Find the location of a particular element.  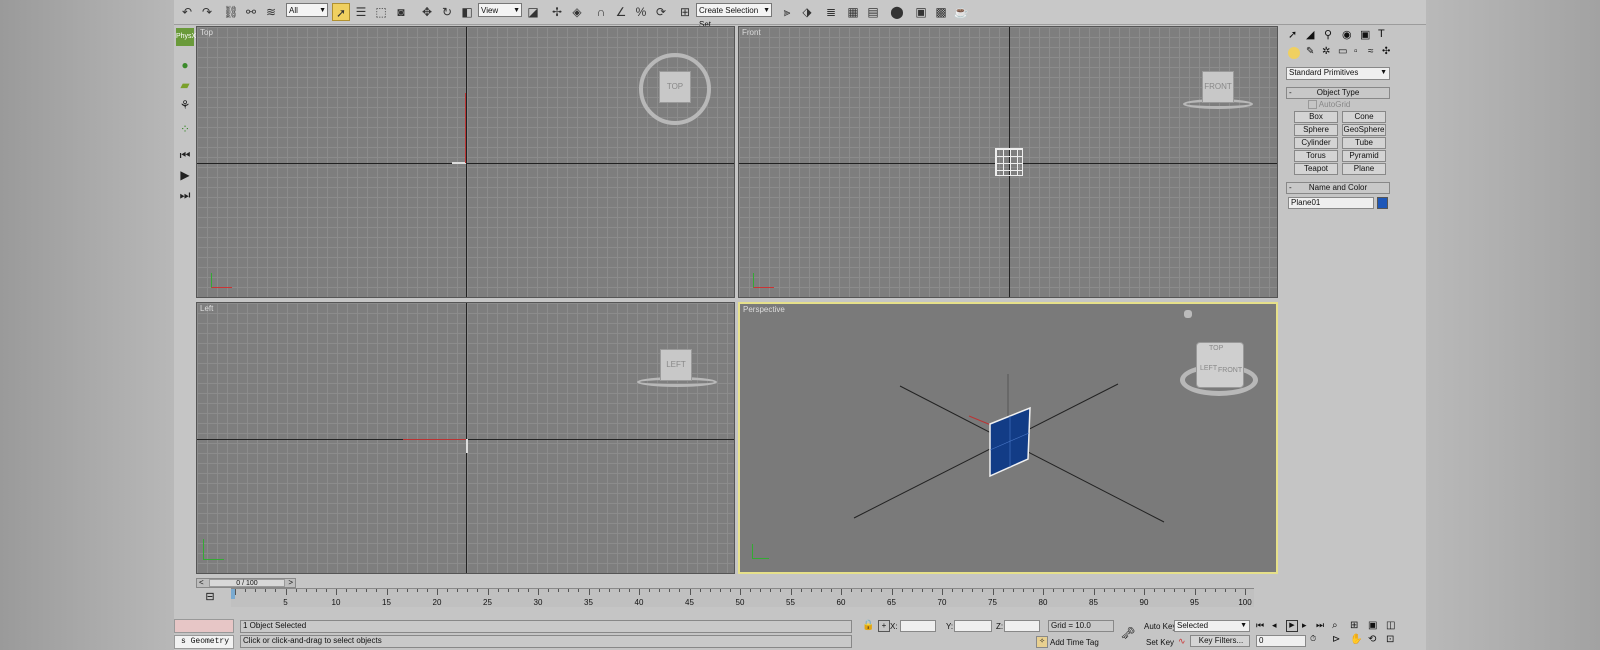

time-slider-prev-icon: < is located at coordinates (201, 582).